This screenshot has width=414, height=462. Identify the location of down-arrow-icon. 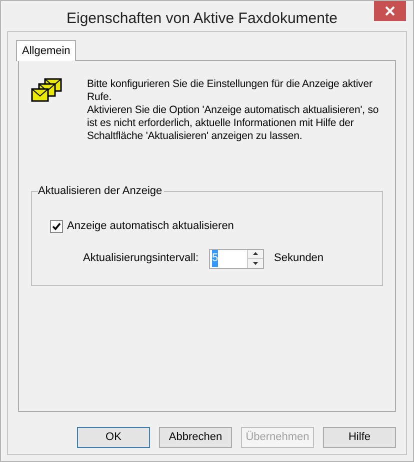
(255, 263).